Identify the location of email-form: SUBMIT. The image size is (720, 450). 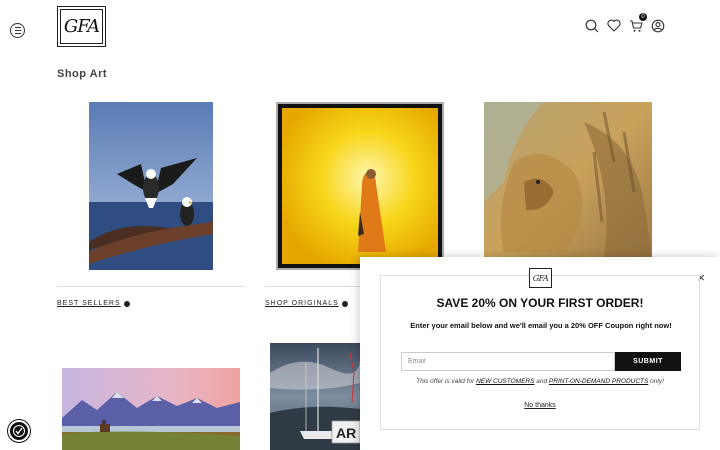
(541, 361).